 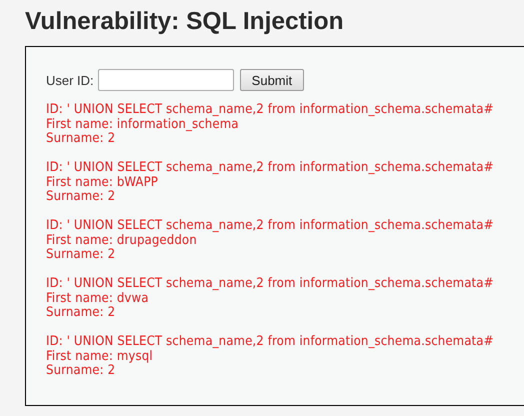 What do you see at coordinates (99, 357) in the screenshot?
I see `result-first-name: First name: mysql` at bounding box center [99, 357].